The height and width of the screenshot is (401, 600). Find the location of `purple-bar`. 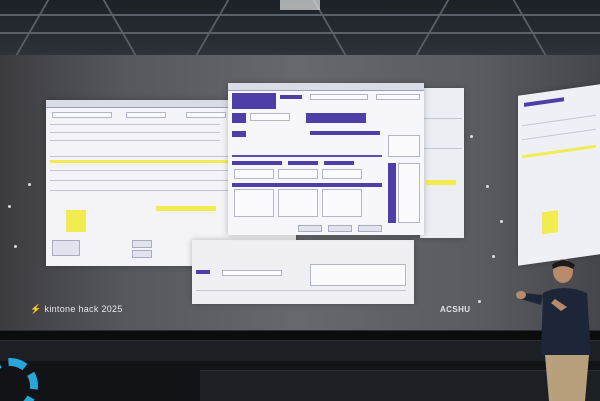

purple-bar is located at coordinates (307, 185).